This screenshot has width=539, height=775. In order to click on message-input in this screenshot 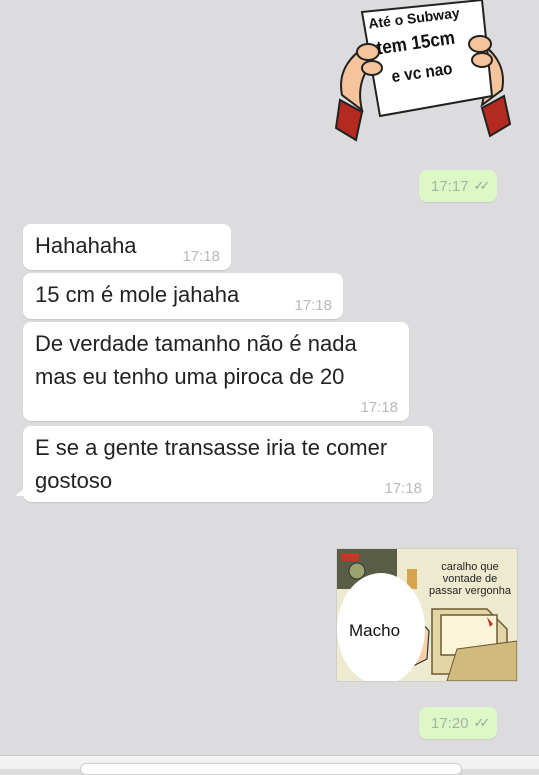, I will do `click(271, 769)`.